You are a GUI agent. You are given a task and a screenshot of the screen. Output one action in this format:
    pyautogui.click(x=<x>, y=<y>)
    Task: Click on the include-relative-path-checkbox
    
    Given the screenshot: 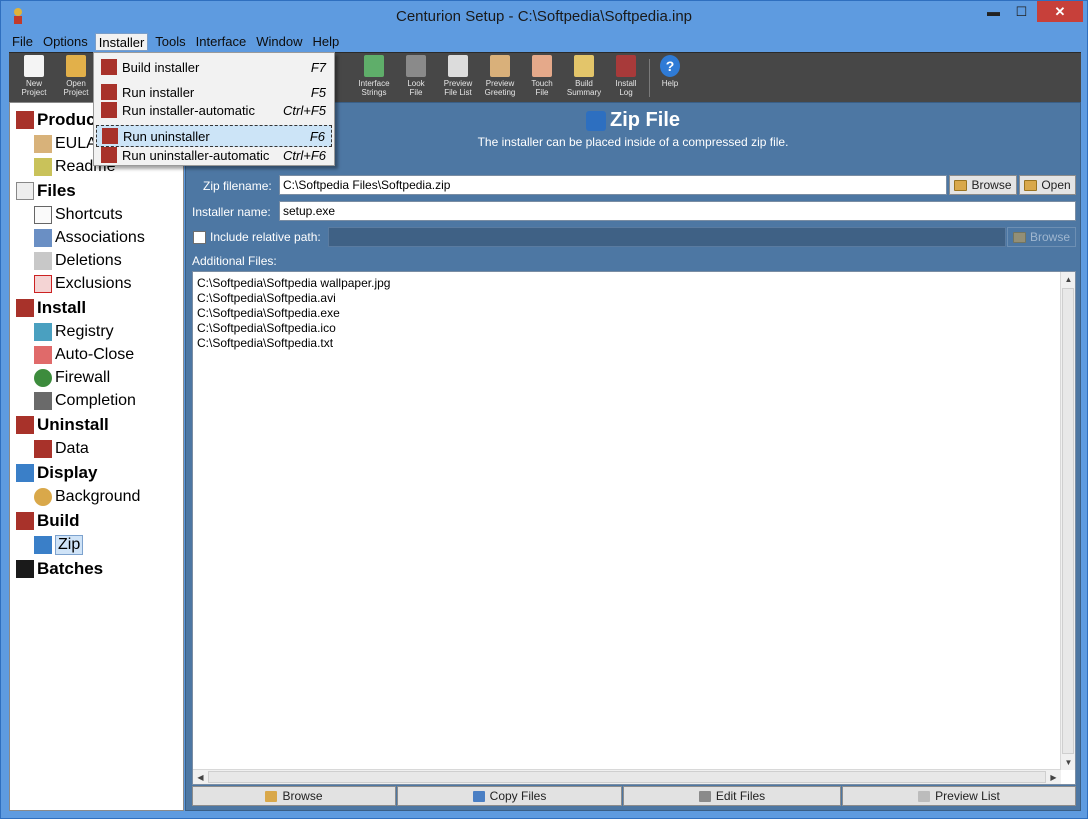 What is the action you would take?
    pyautogui.click(x=199, y=237)
    